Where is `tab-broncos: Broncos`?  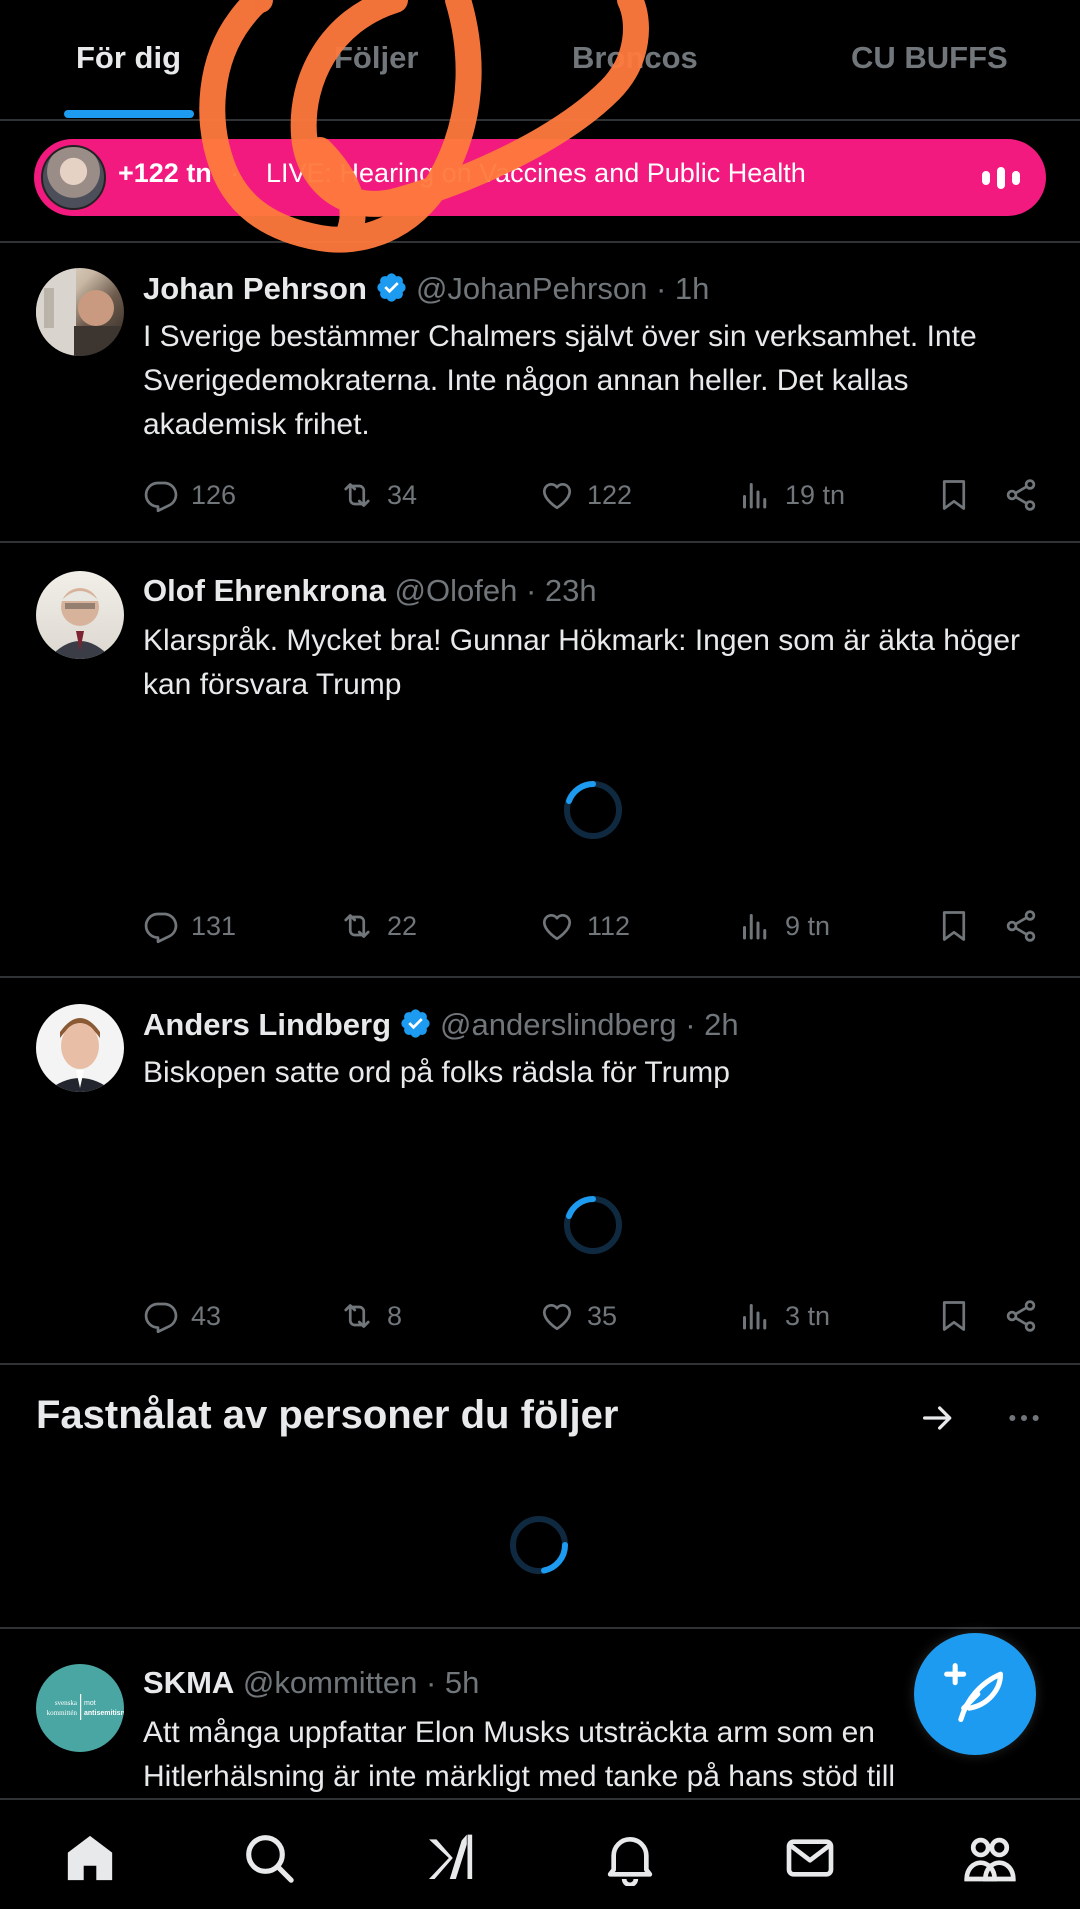
tab-broncos: Broncos is located at coordinates (635, 58).